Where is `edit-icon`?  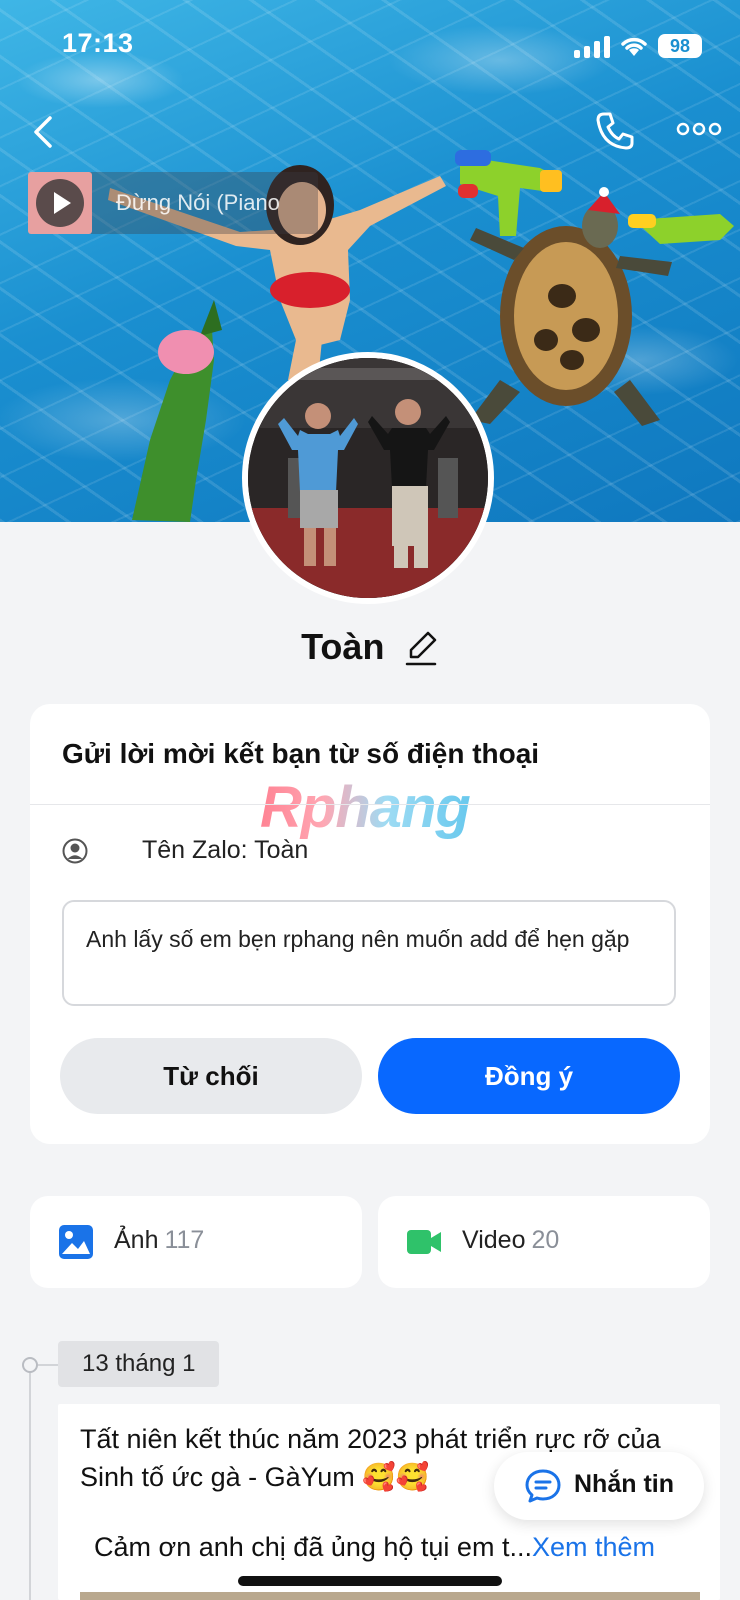 edit-icon is located at coordinates (421, 647).